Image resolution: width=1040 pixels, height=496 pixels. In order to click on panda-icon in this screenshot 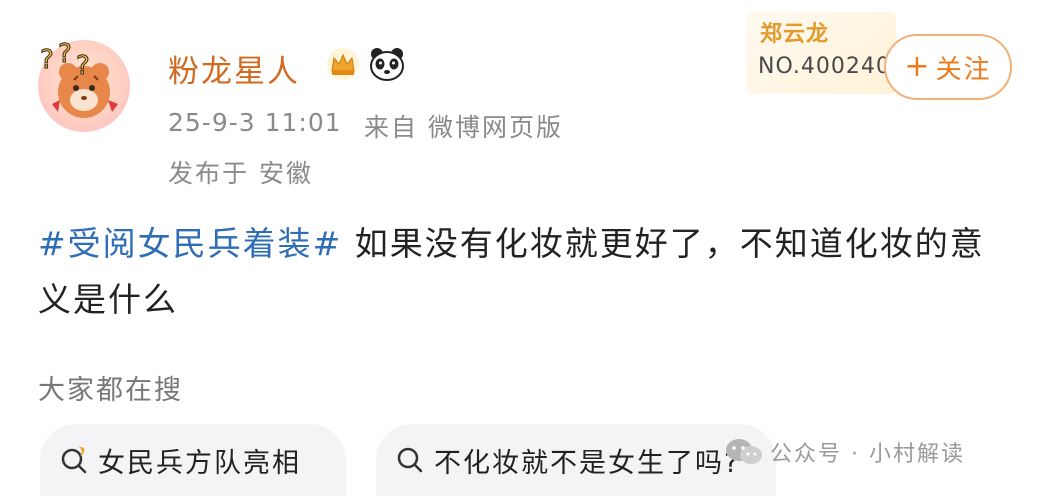, I will do `click(387, 64)`.